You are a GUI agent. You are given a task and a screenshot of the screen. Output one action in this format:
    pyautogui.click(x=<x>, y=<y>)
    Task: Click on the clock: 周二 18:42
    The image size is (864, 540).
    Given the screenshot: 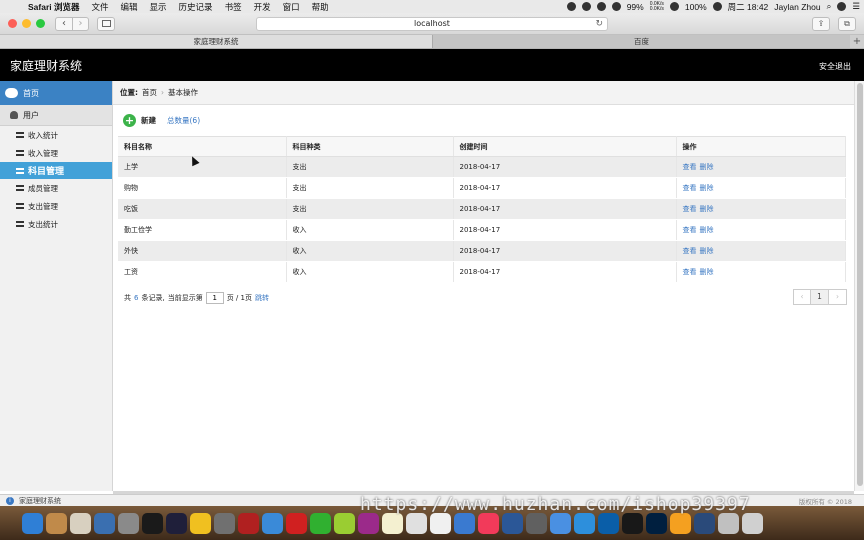 What is the action you would take?
    pyautogui.click(x=748, y=7)
    